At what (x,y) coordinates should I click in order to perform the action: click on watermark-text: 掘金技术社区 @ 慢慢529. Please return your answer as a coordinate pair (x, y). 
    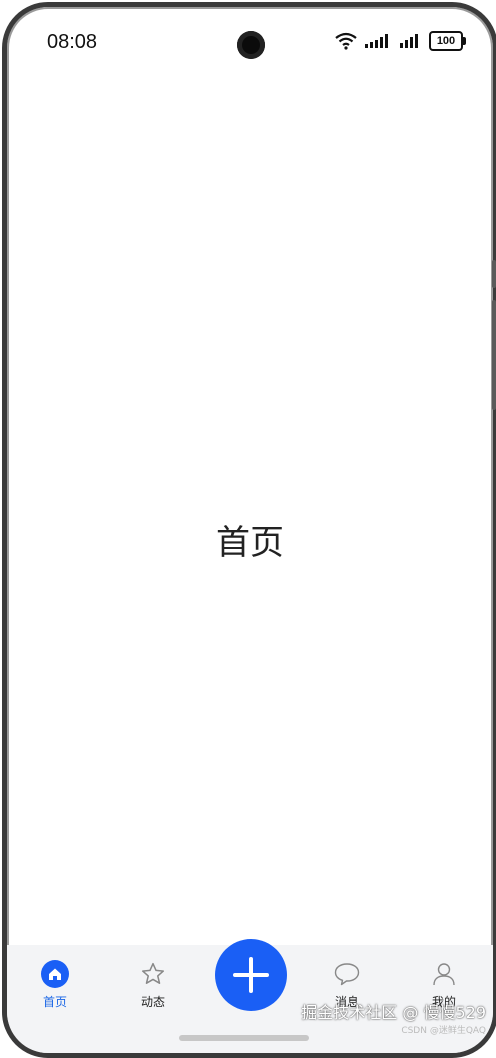
    Looking at the image, I should click on (393, 1012).